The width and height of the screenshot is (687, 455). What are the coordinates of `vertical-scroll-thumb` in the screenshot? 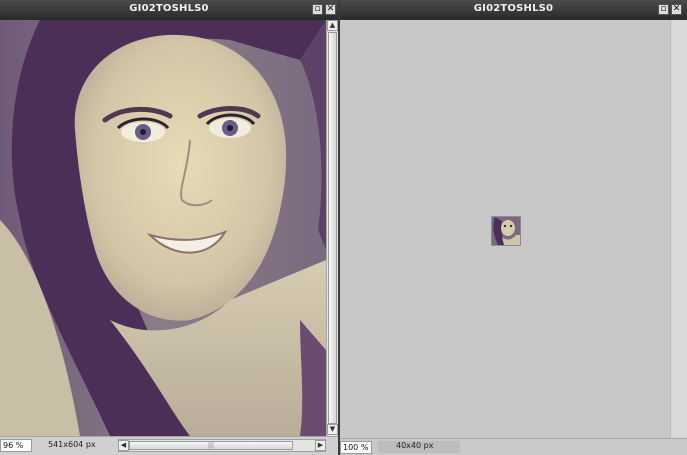 It's located at (332, 228).